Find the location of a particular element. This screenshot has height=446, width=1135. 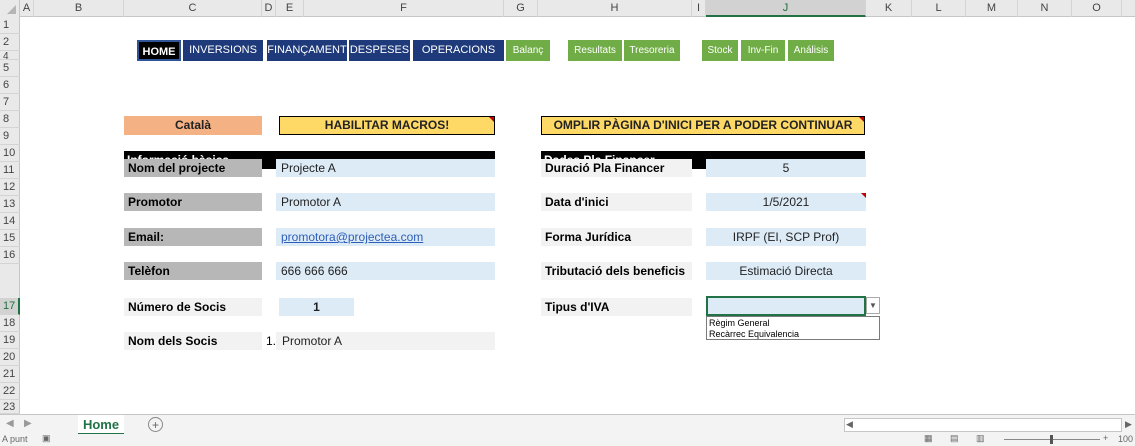

row-header: 9 is located at coordinates (10, 136).